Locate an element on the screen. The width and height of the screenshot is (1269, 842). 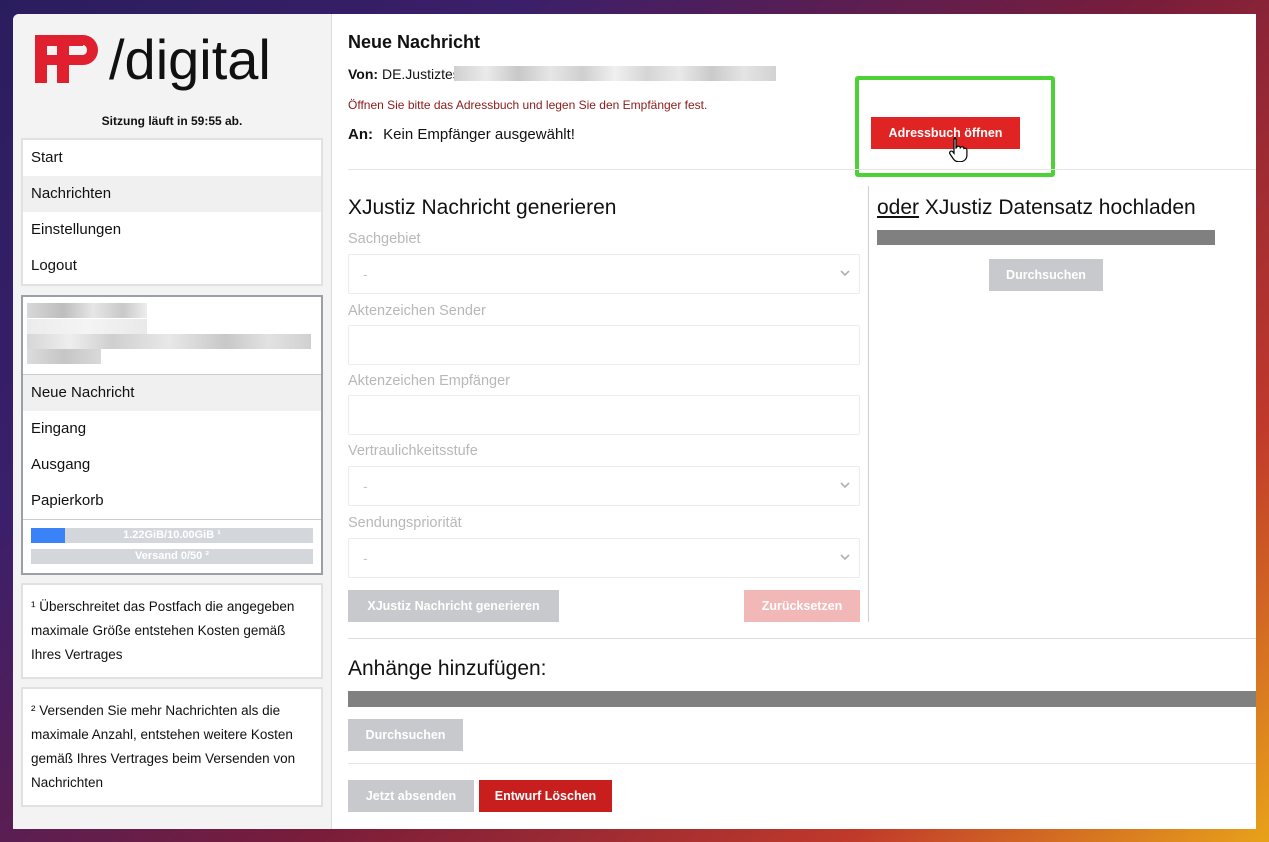
mailbox-item-papierkorb: Papierkorb is located at coordinates (172, 501).